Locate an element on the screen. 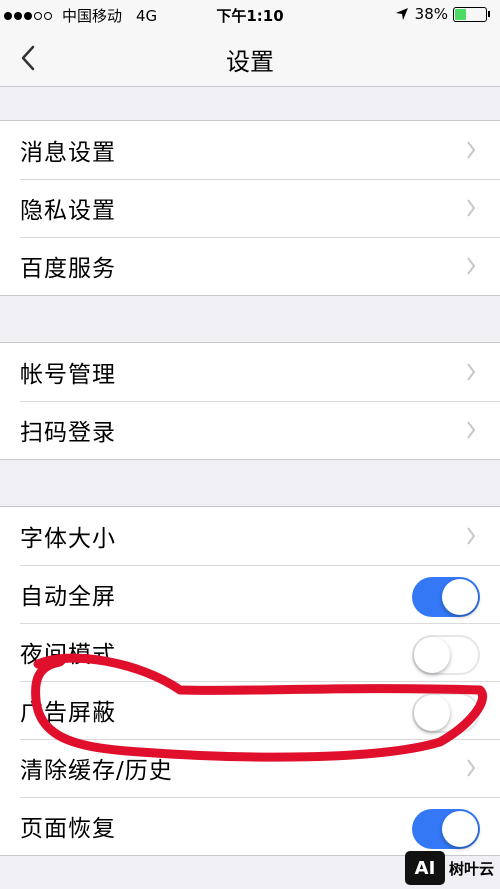 The image size is (500, 889). settings-group-account: 帐号管理 扫码登录 is located at coordinates (250, 401).